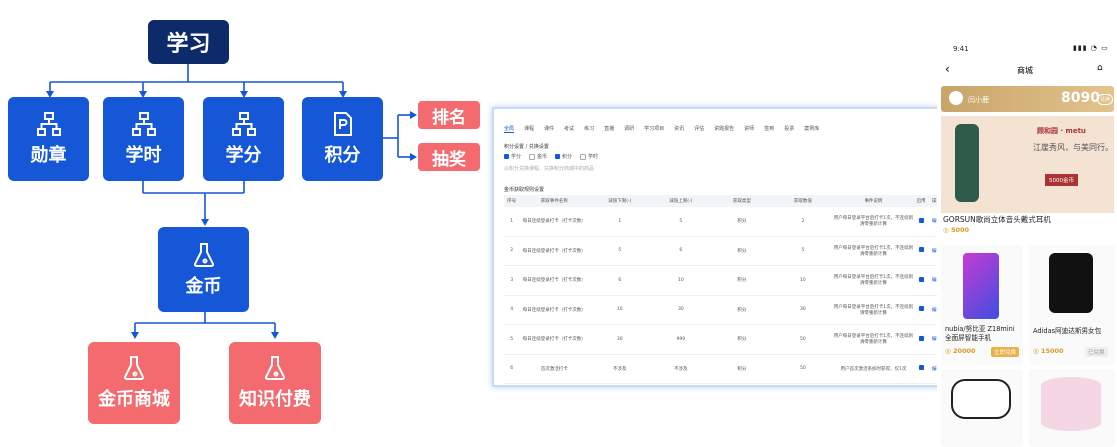 The width and height of the screenshot is (1117, 447). I want to click on tab-project: 学习项目, so click(654, 129).